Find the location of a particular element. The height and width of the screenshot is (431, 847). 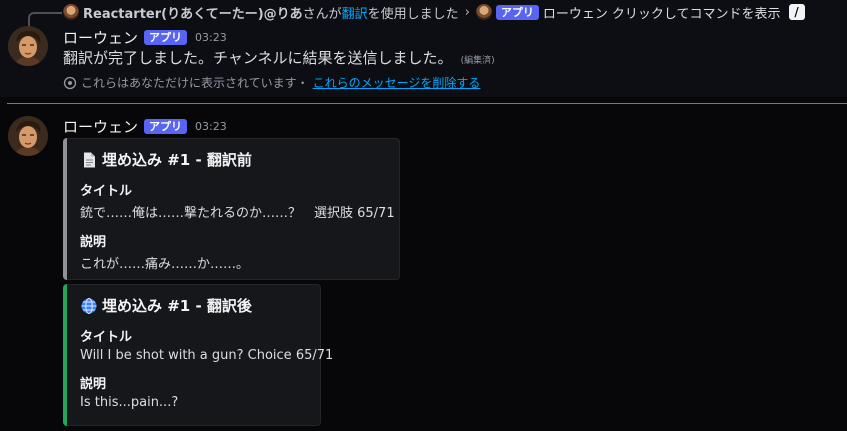

document-icon is located at coordinates (89, 159).